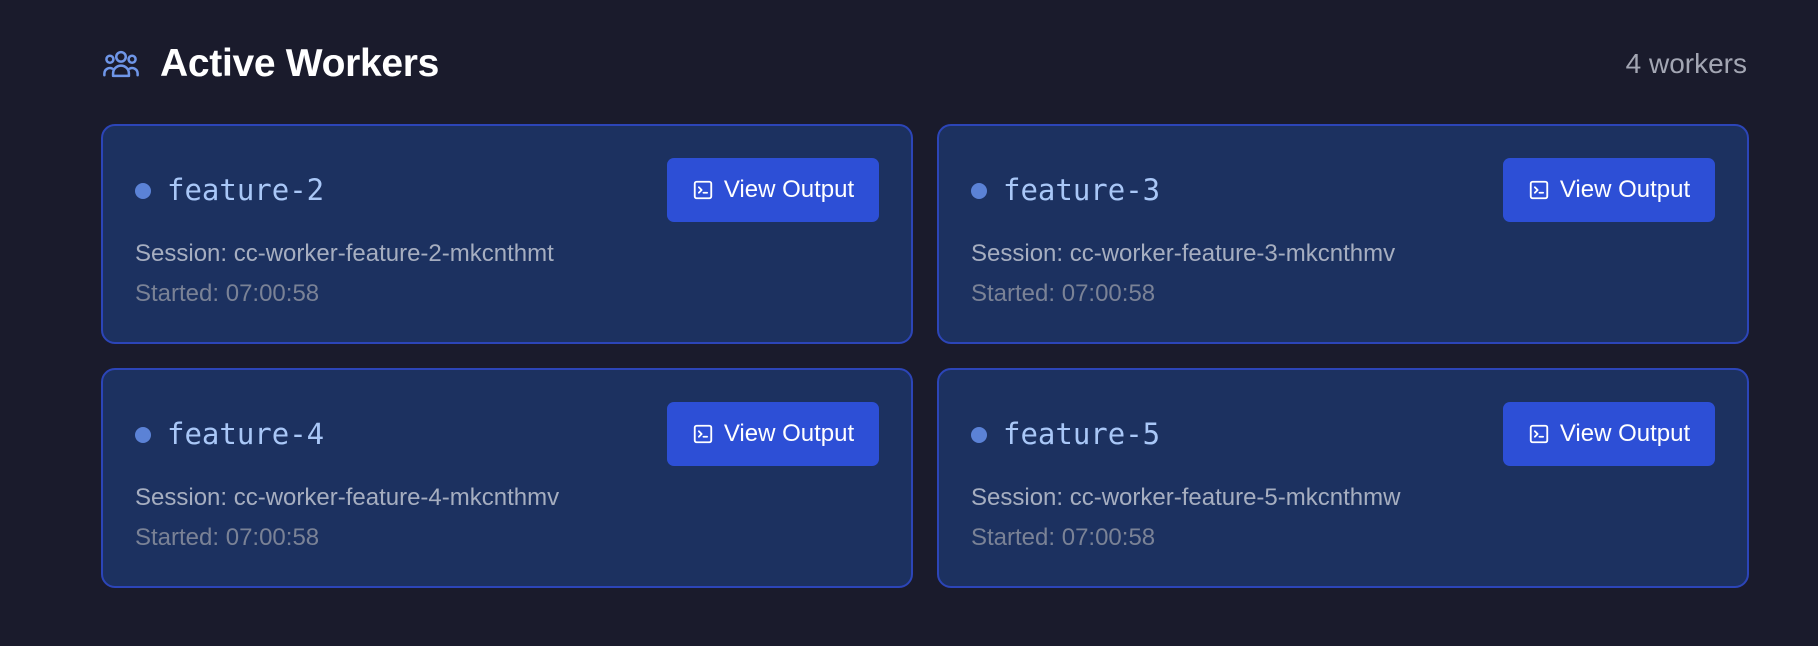 The height and width of the screenshot is (646, 1818). I want to click on worker-name: feature-2, so click(246, 190).